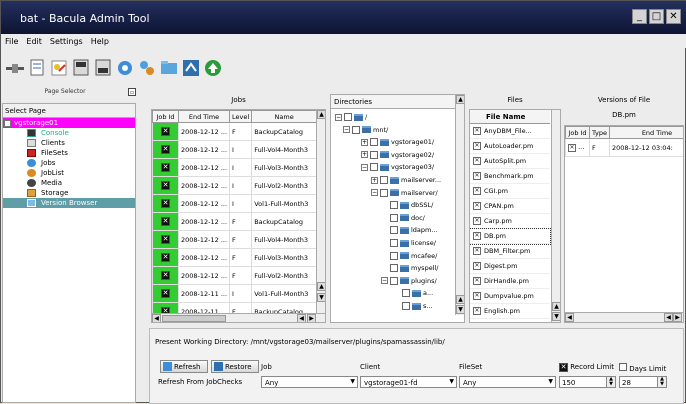 Image resolution: width=686 pixels, height=404 pixels. Describe the element at coordinates (14, 67) in the screenshot. I see `connect-icon` at that location.